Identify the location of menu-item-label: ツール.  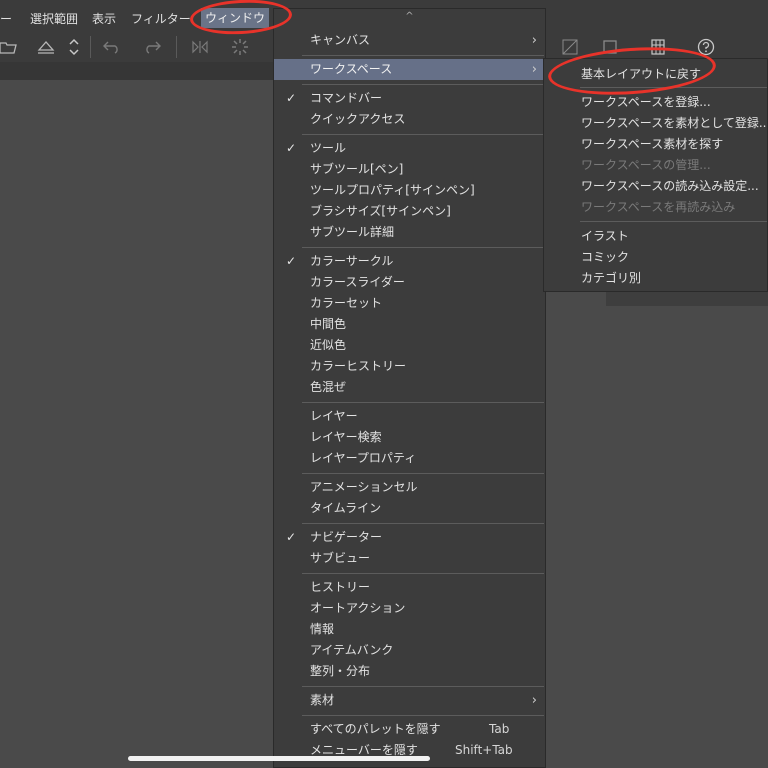
(328, 148).